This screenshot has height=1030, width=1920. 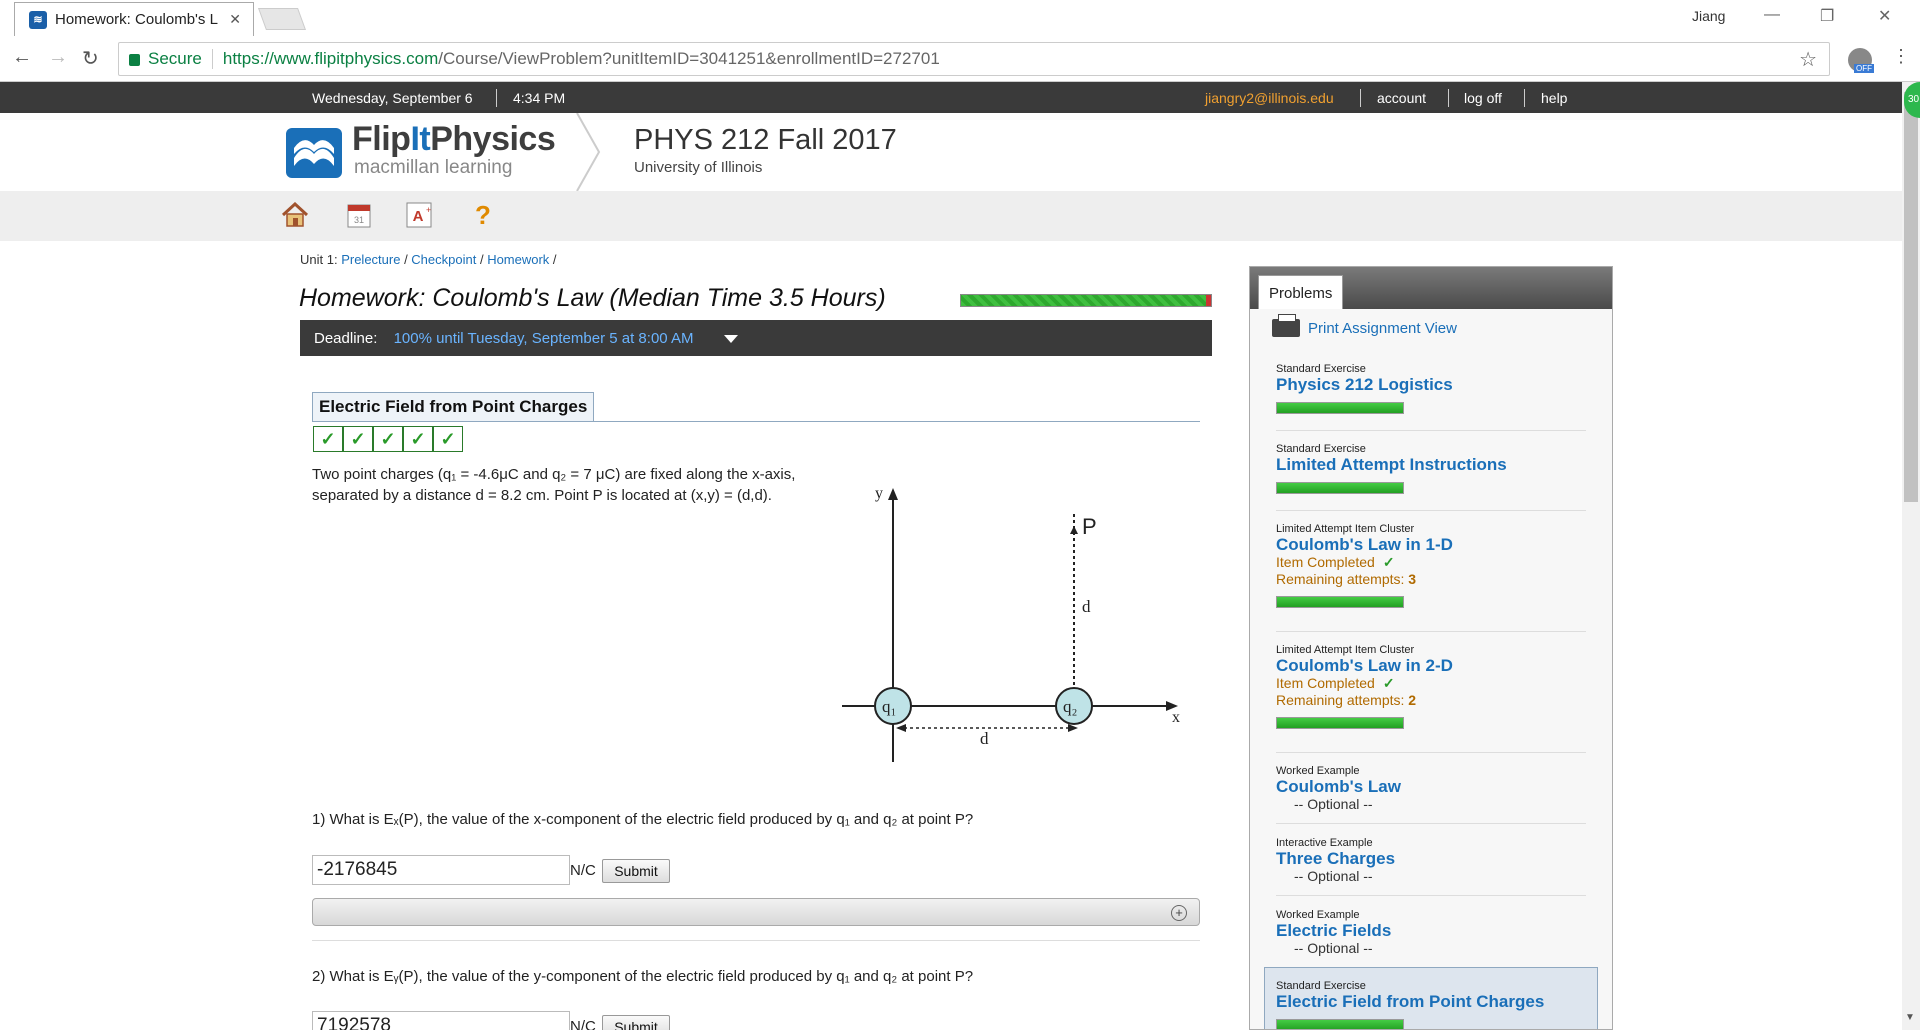 What do you see at coordinates (1401, 98) in the screenshot?
I see `account-link: account` at bounding box center [1401, 98].